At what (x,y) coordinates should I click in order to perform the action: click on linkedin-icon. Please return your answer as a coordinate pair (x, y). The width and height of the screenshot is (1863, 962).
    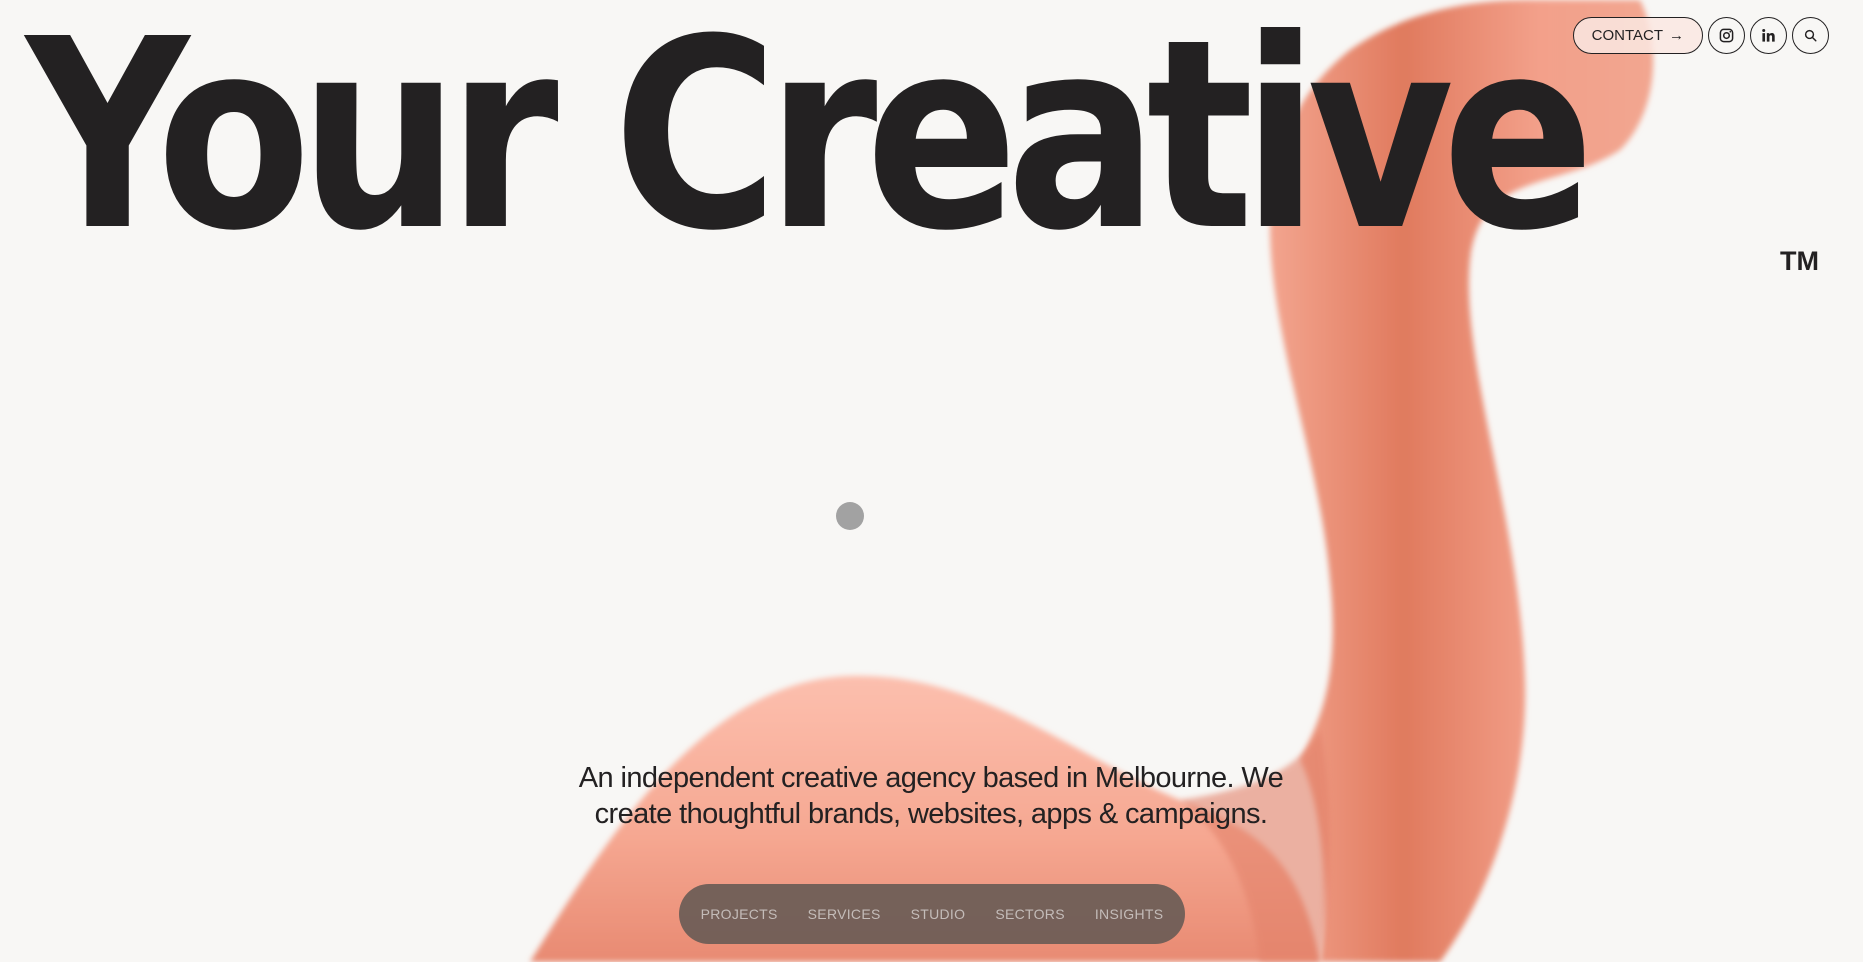
    Looking at the image, I should click on (1768, 35).